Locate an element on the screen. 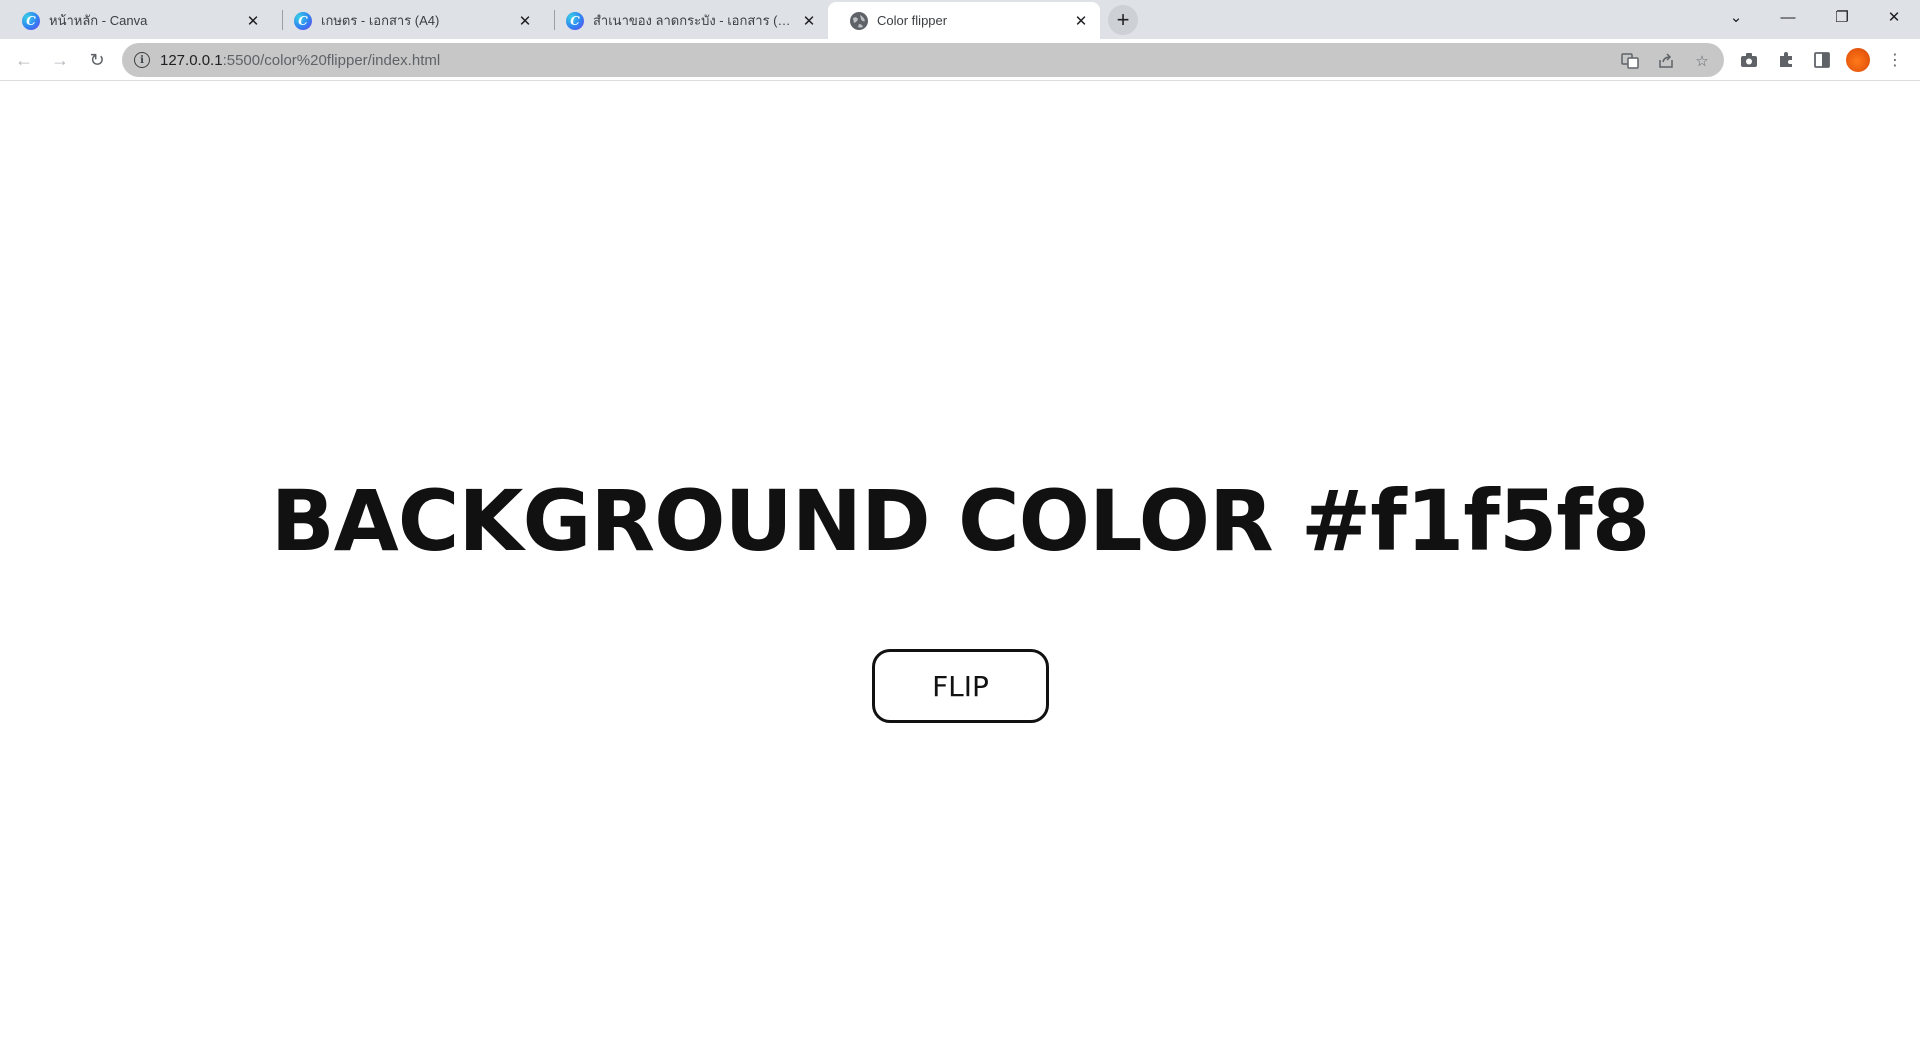  profile-avatar is located at coordinates (1858, 60).